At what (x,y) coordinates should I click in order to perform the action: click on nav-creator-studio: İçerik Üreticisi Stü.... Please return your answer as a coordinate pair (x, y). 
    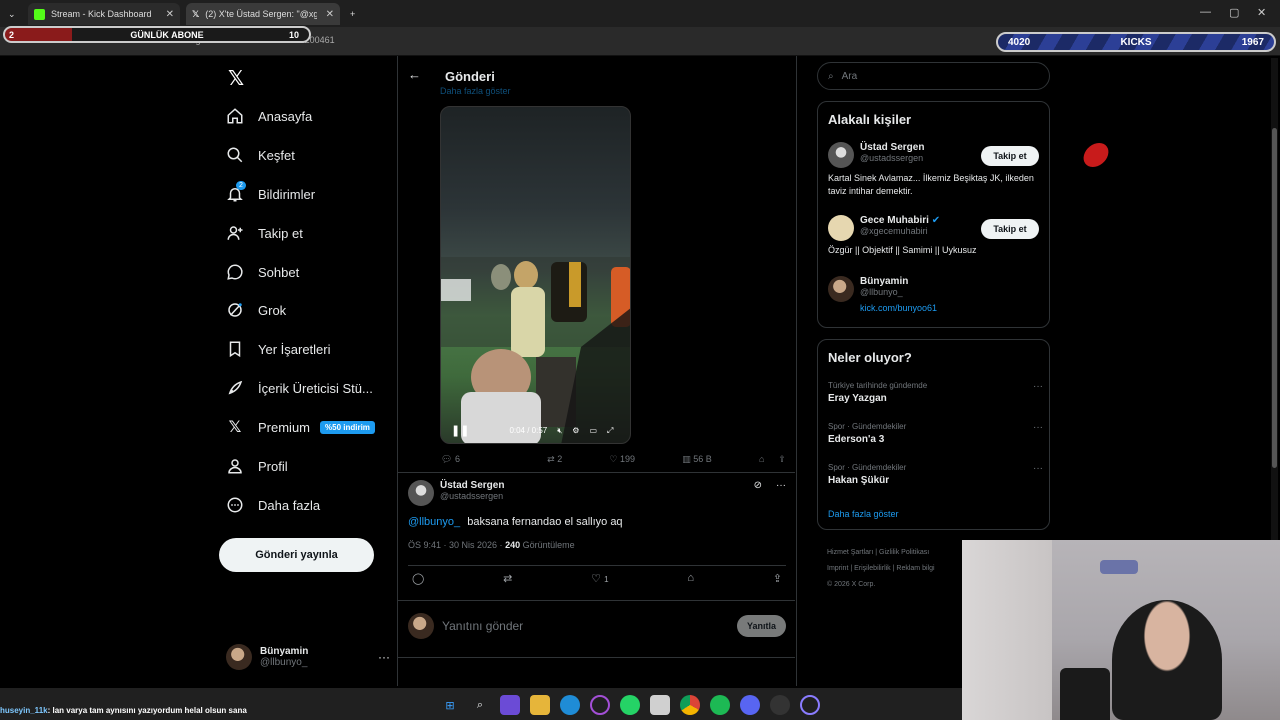
    Looking at the image, I should click on (299, 388).